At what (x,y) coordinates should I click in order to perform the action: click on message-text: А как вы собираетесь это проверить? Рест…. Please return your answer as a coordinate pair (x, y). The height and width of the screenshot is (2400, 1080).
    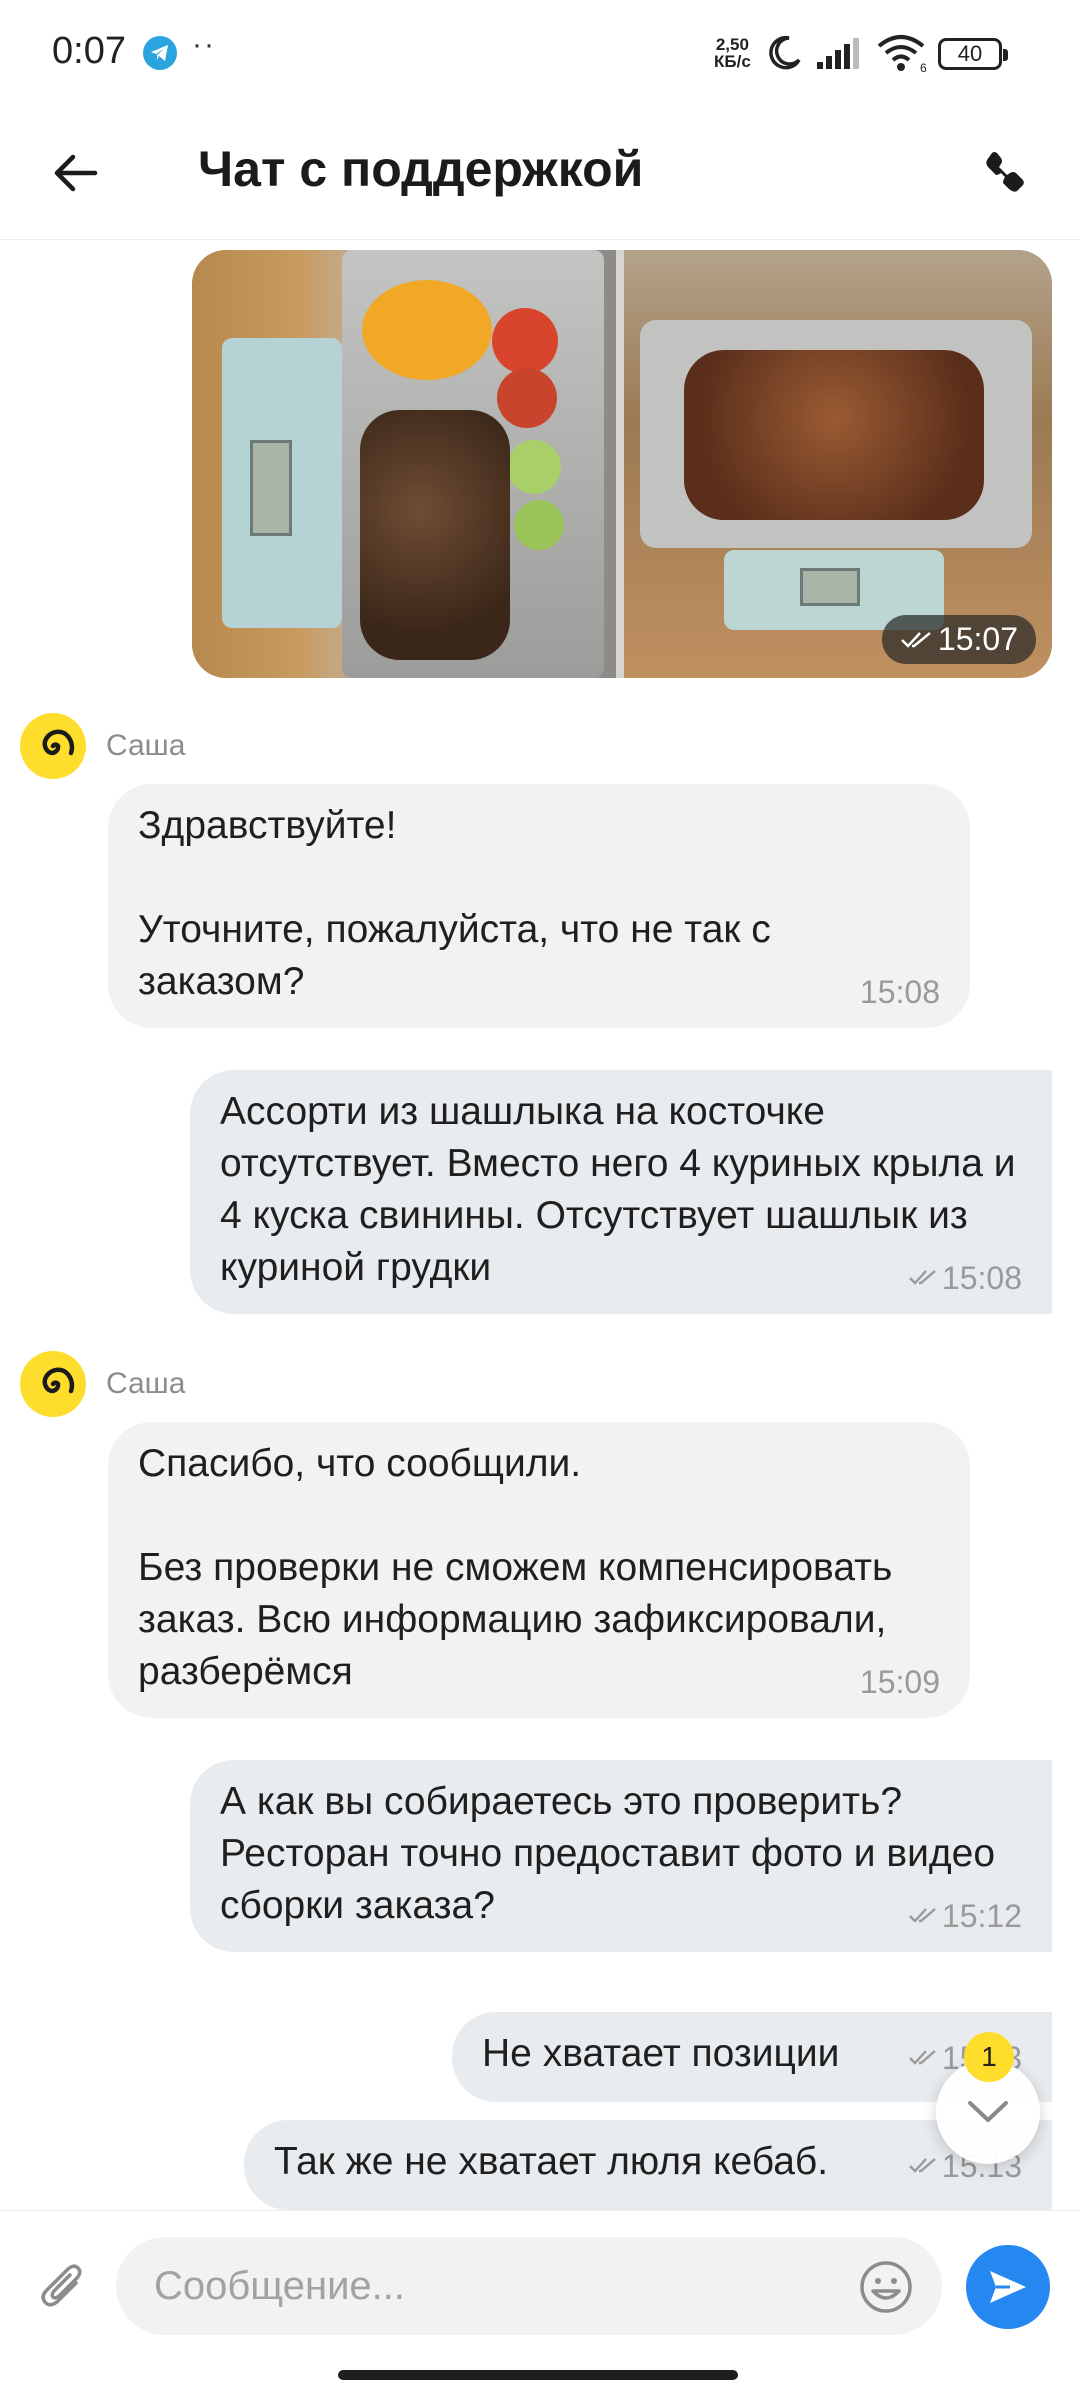
    Looking at the image, I should click on (608, 1853).